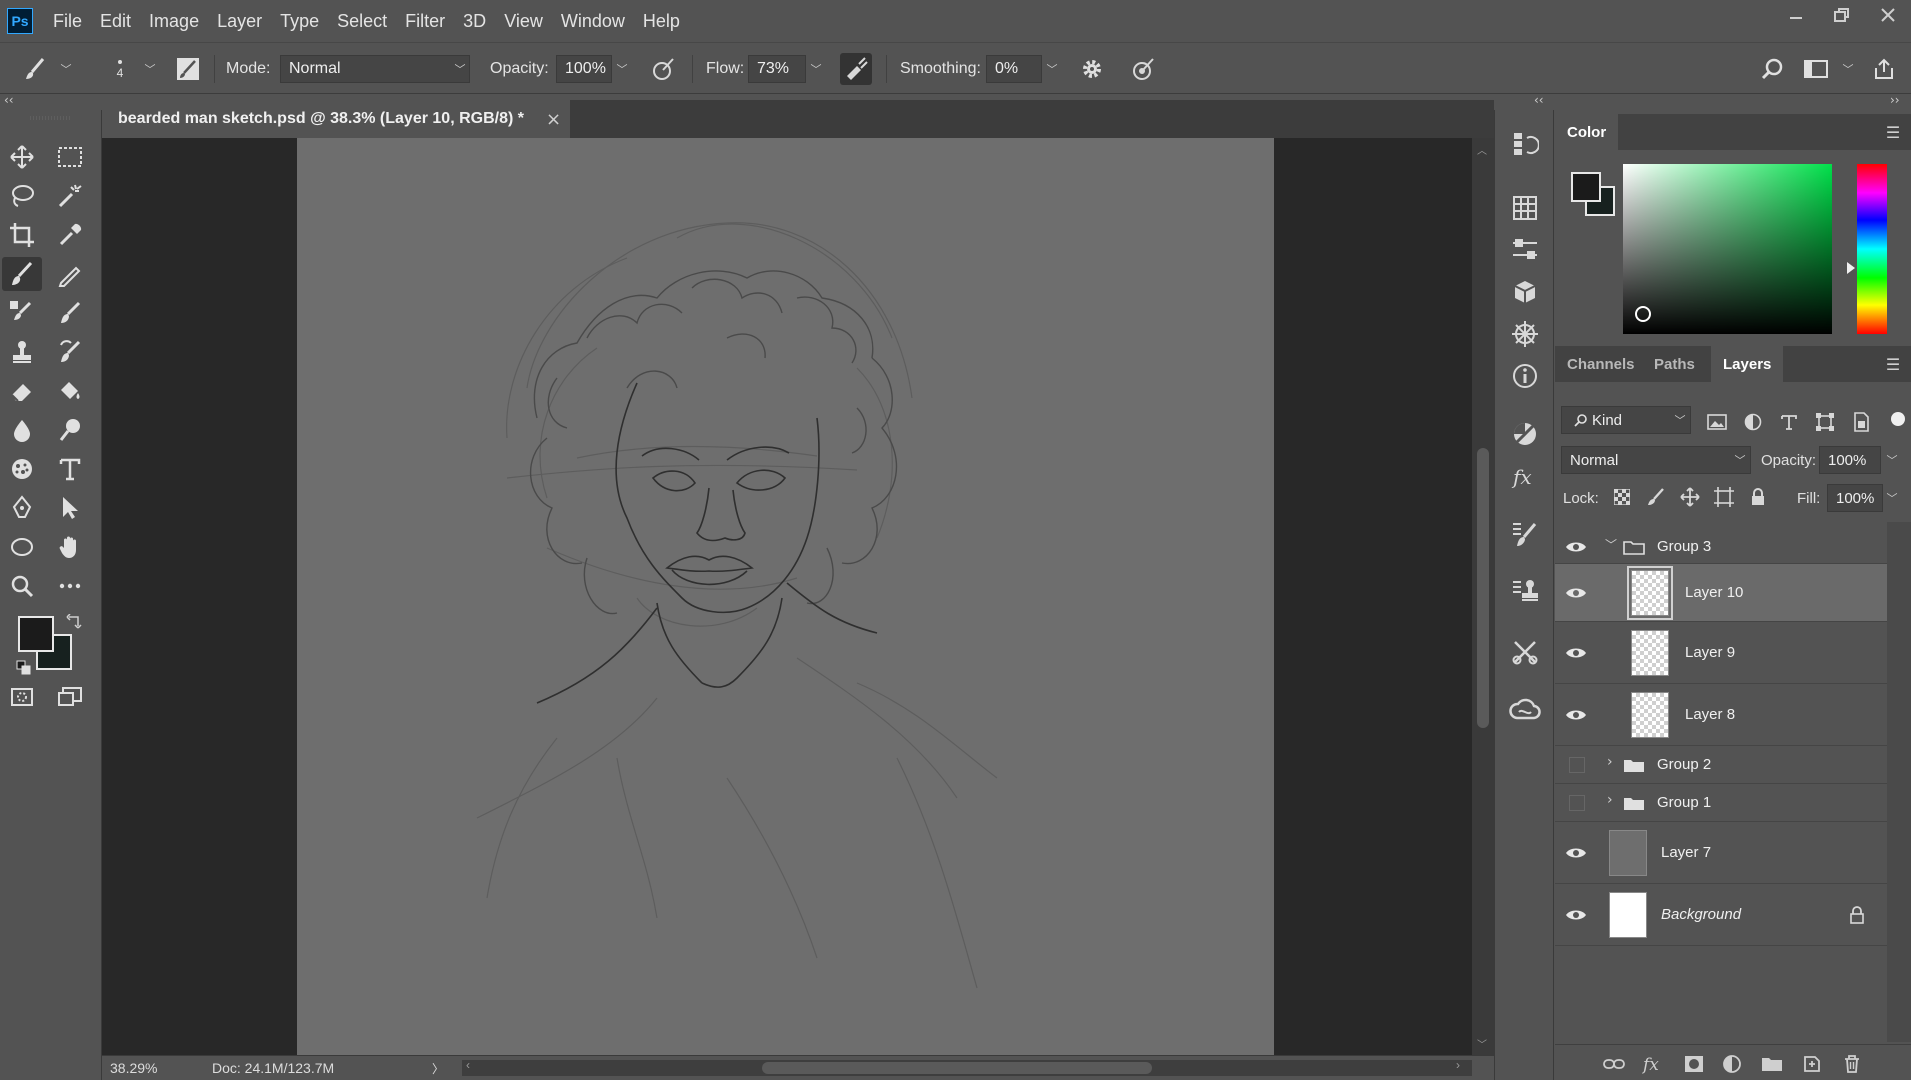  I want to click on history-brush-tool, so click(70, 352).